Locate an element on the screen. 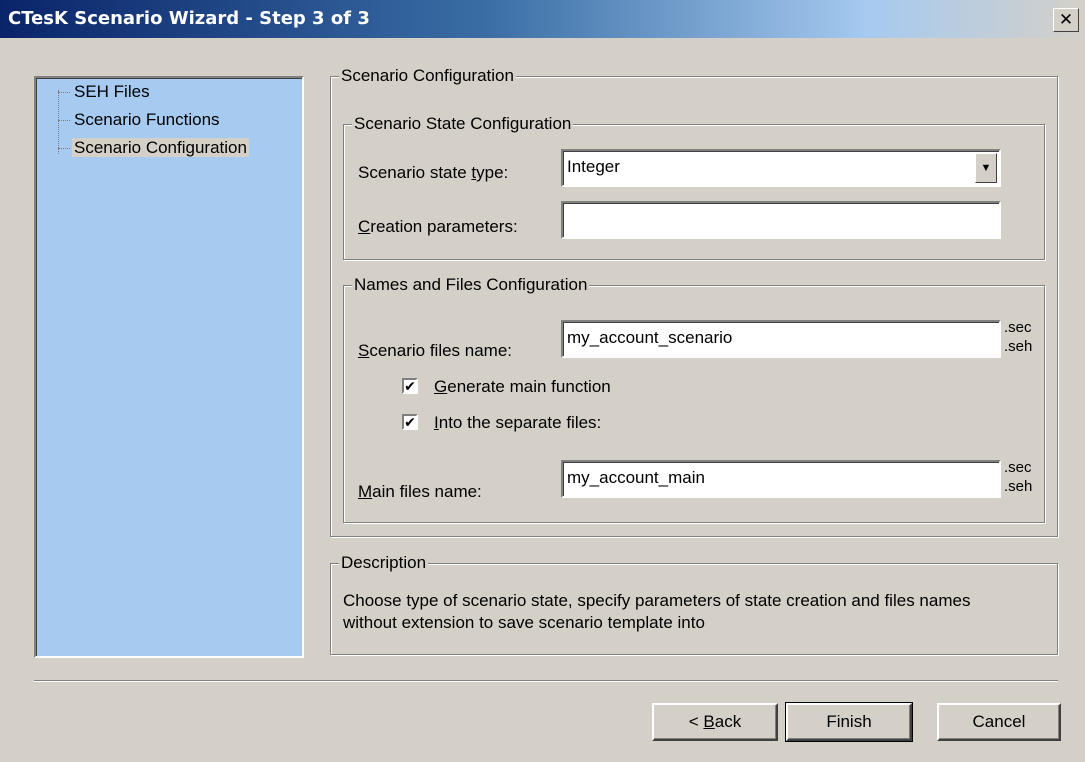 This screenshot has height=762, width=1085. tree-item-label: Scenario Configuration is located at coordinates (160, 147).